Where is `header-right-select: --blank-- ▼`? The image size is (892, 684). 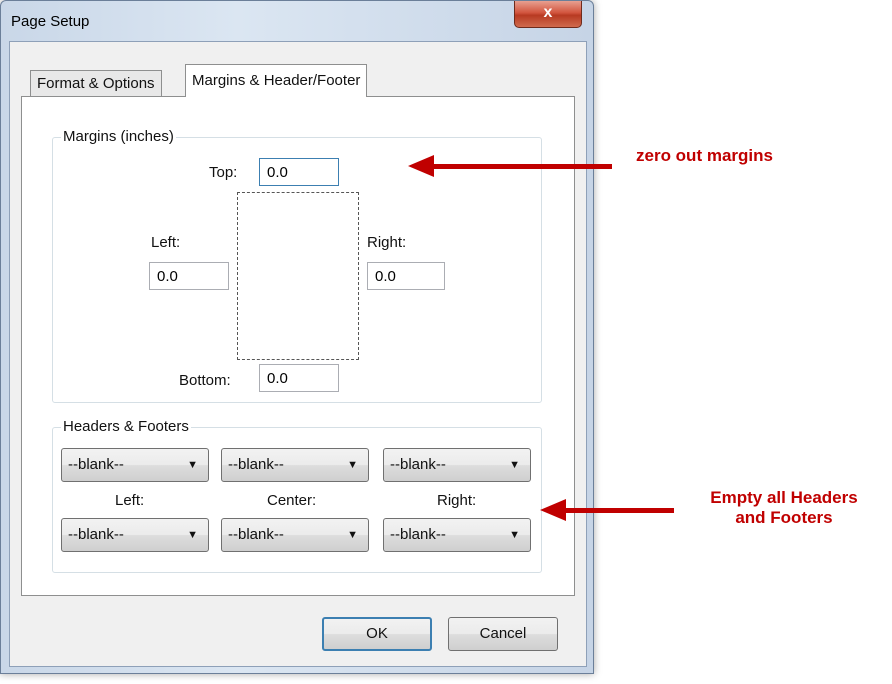 header-right-select: --blank-- ▼ is located at coordinates (457, 465).